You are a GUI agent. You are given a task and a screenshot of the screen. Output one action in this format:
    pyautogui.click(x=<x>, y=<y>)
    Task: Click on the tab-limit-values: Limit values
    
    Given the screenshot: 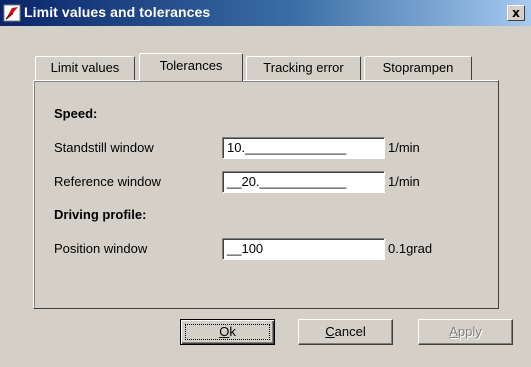 What is the action you would take?
    pyautogui.click(x=85, y=68)
    